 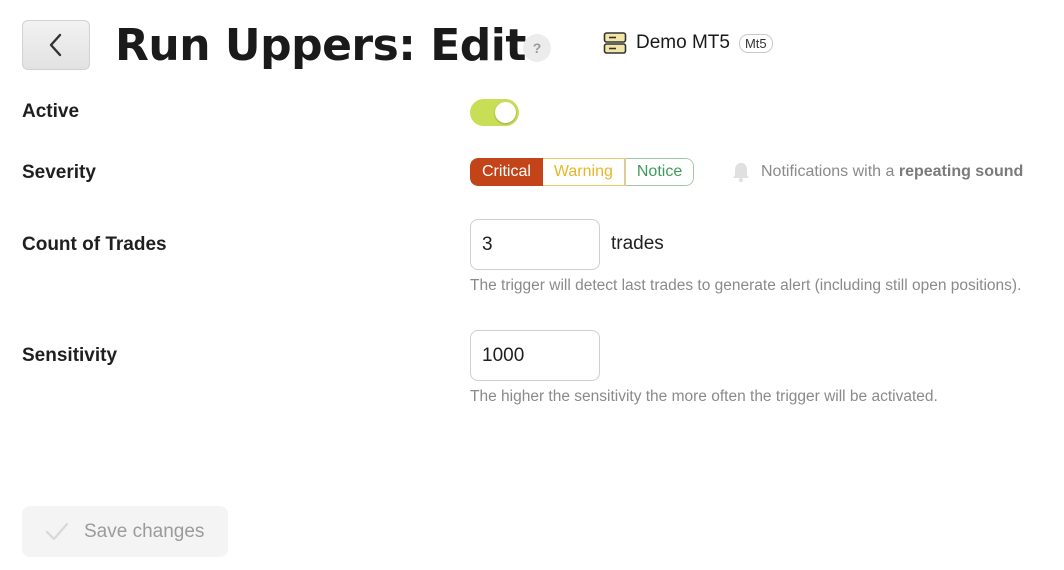 What do you see at coordinates (144, 531) in the screenshot?
I see `save-changes-label: Save changes` at bounding box center [144, 531].